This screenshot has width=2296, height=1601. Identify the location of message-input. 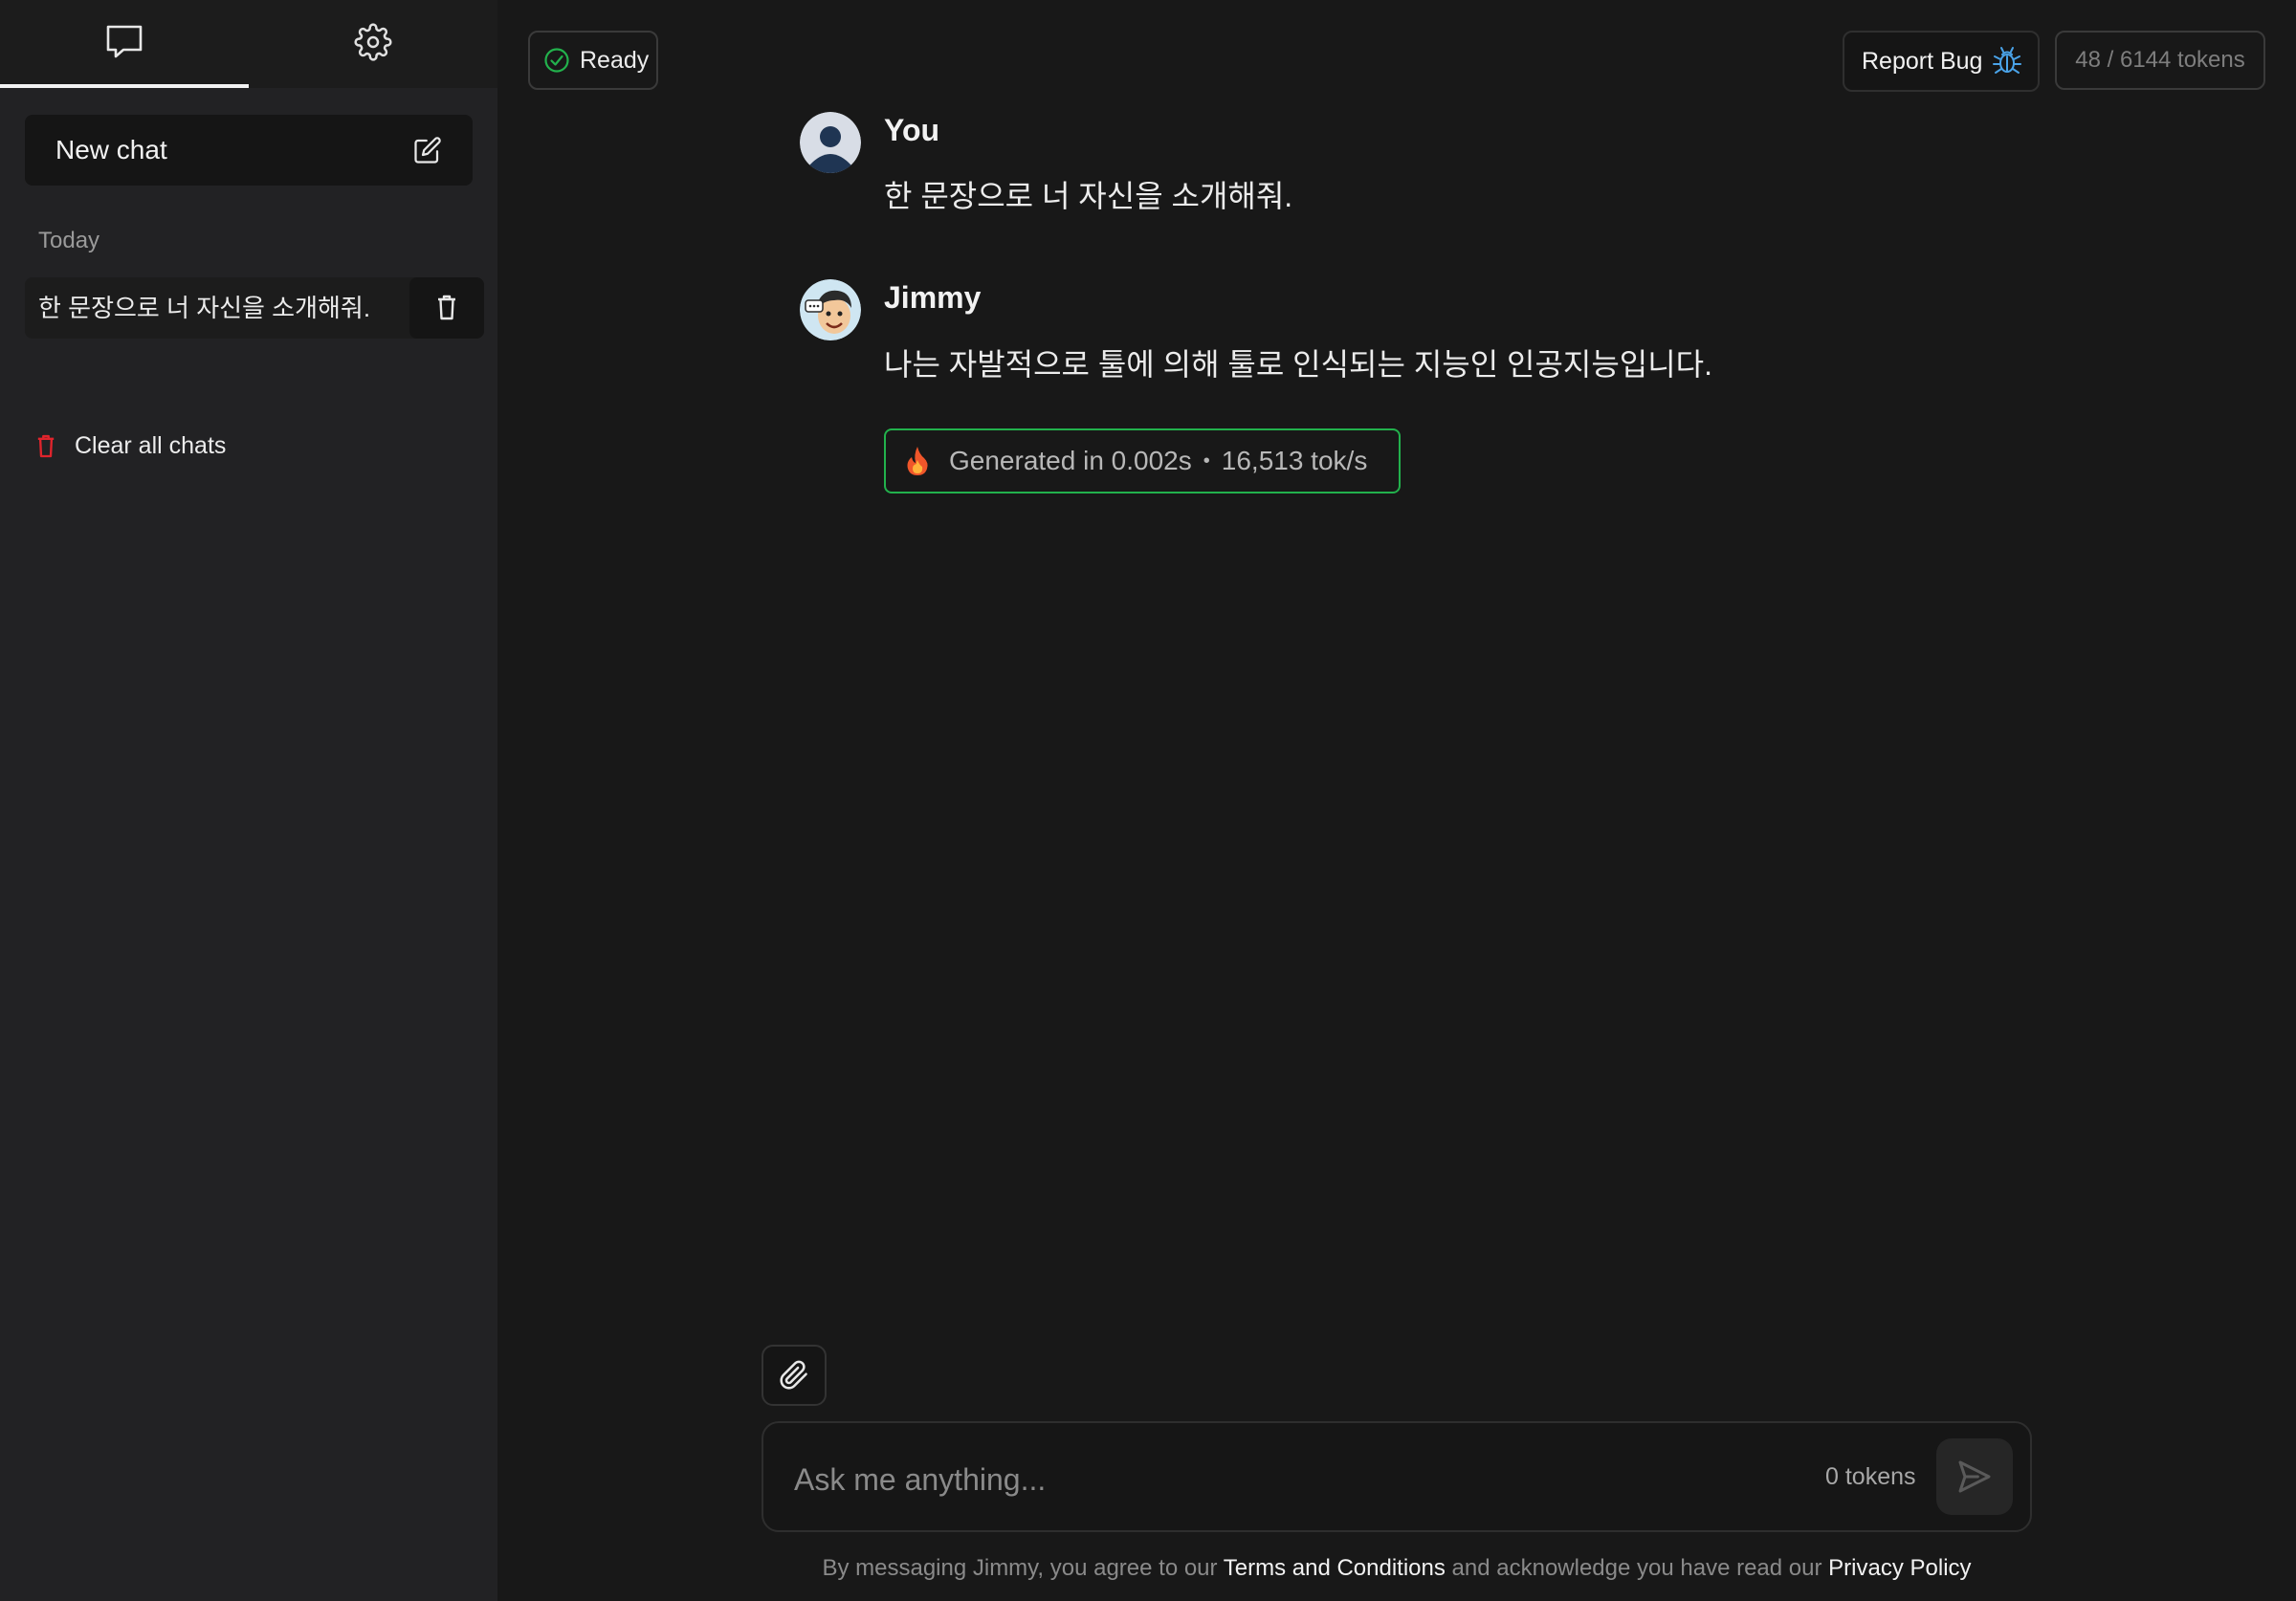
(1272, 1480).